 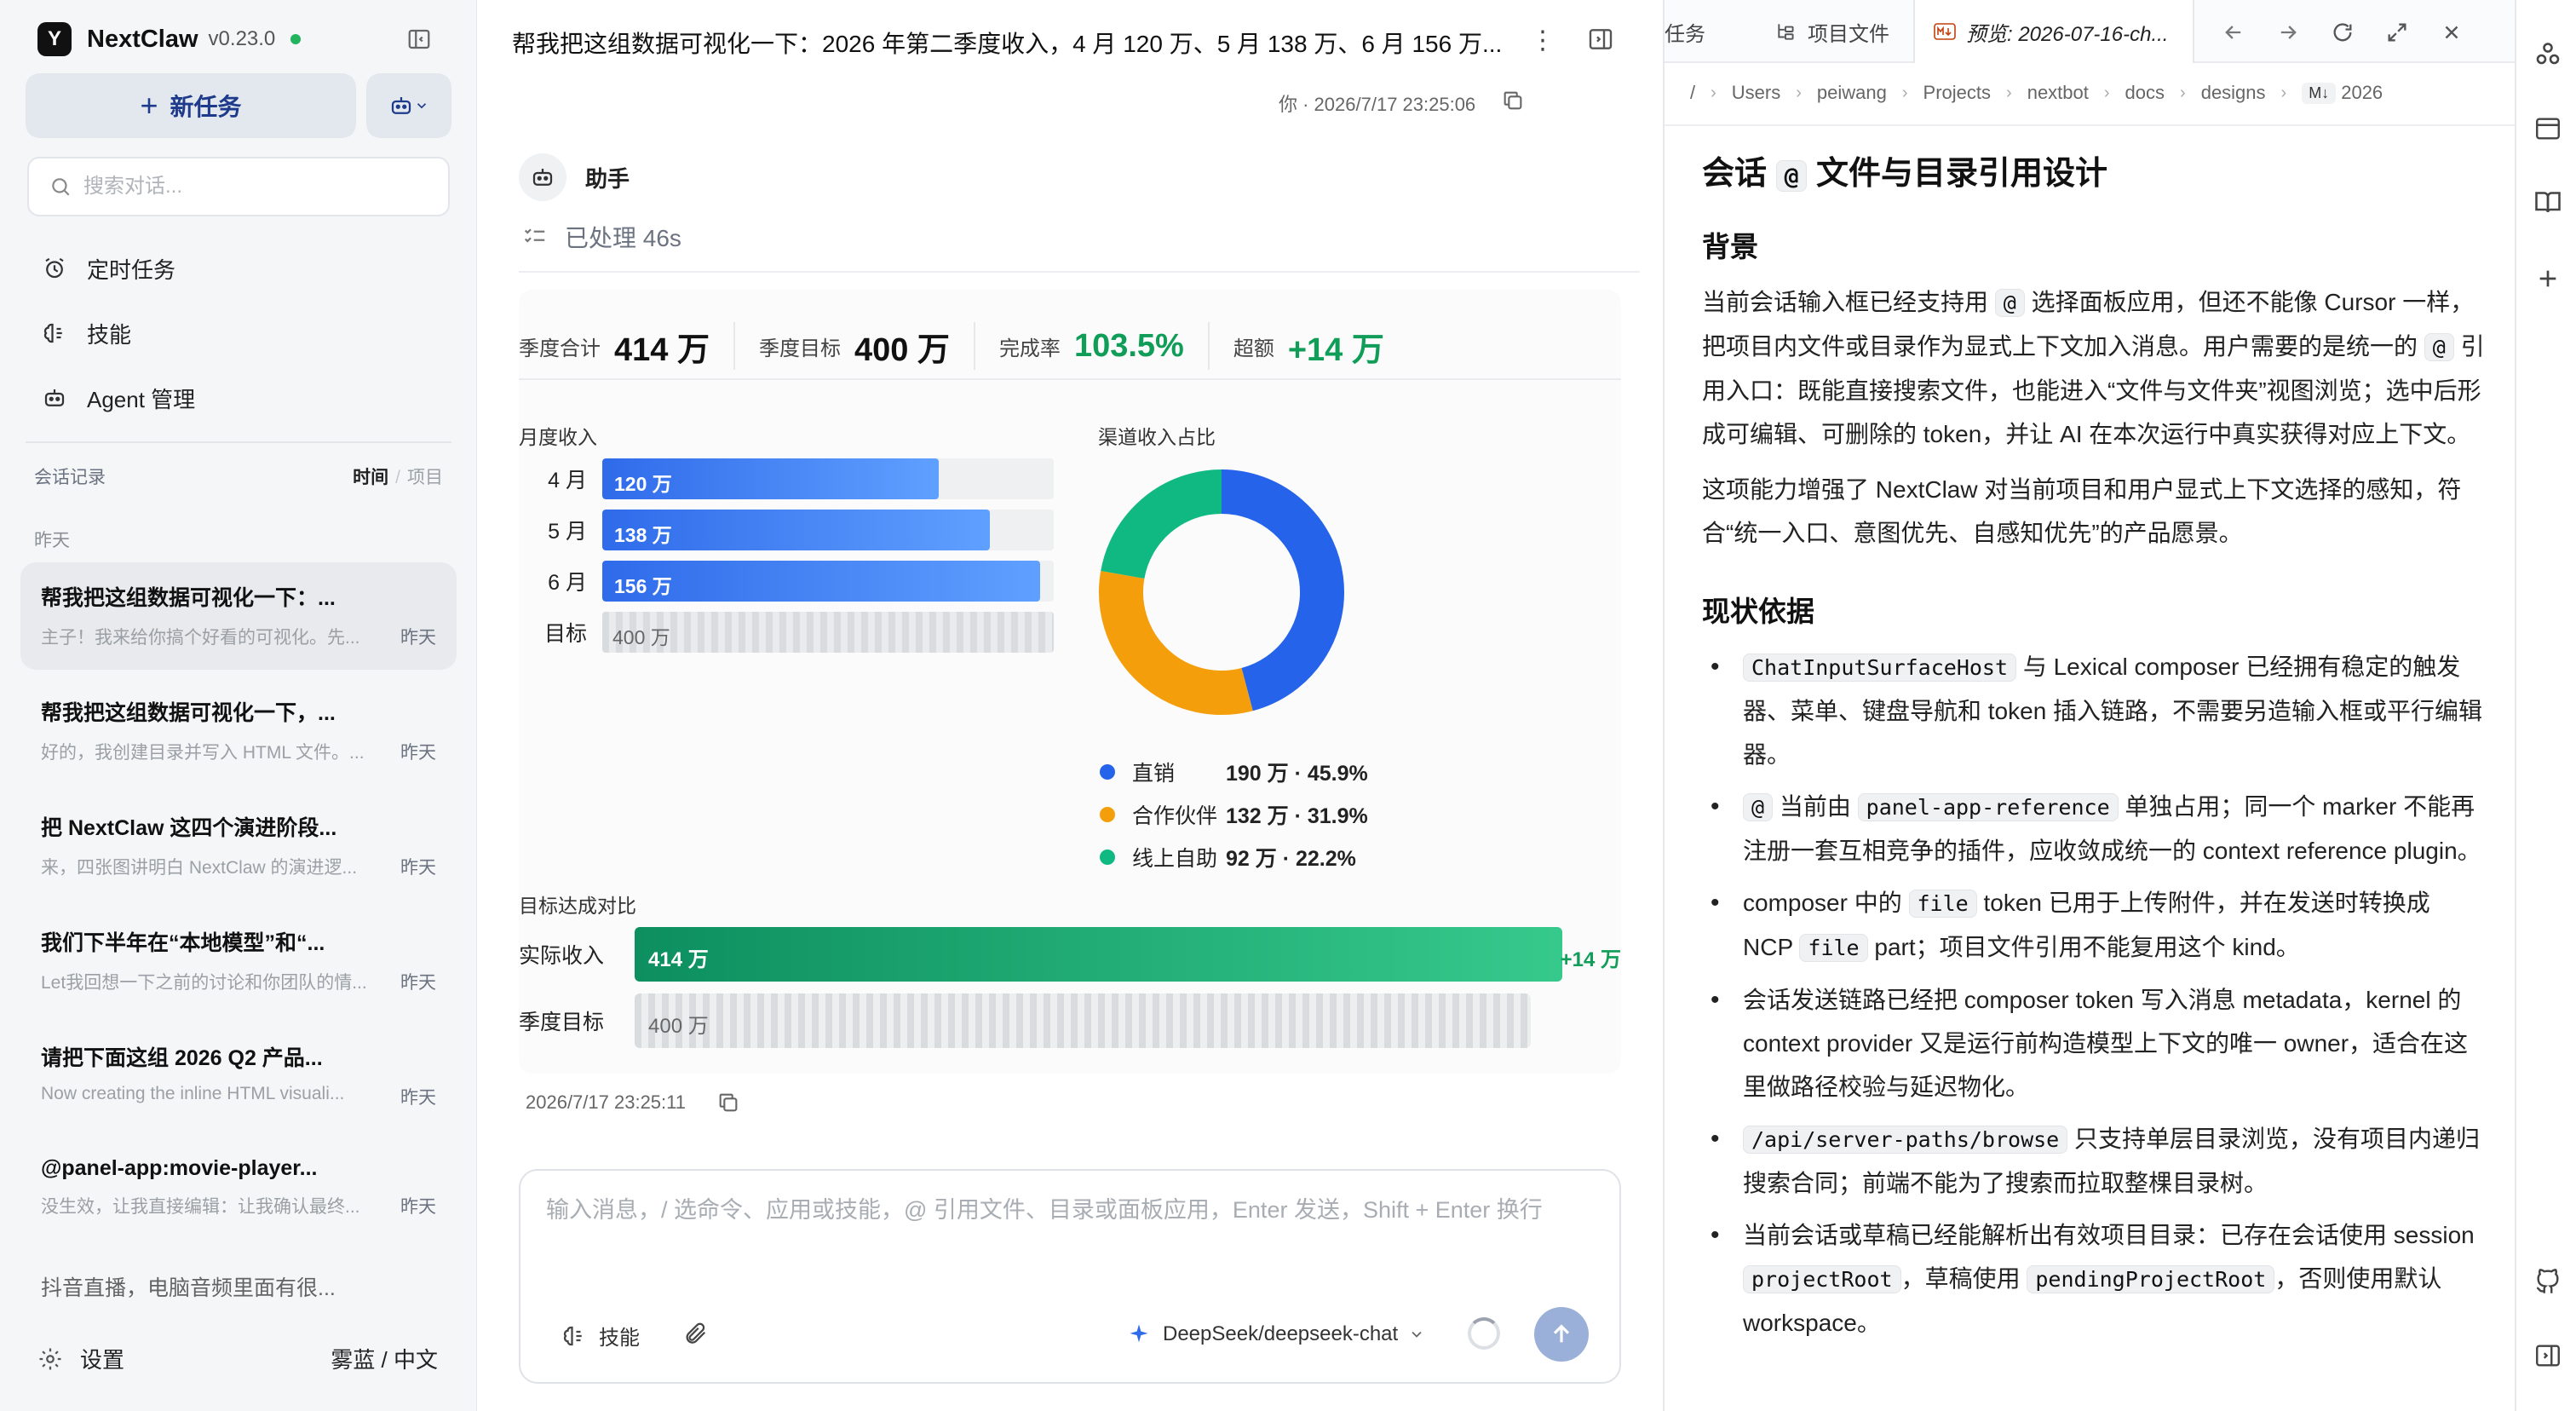 What do you see at coordinates (371, 477) in the screenshot?
I see `sort-by-time: 时间` at bounding box center [371, 477].